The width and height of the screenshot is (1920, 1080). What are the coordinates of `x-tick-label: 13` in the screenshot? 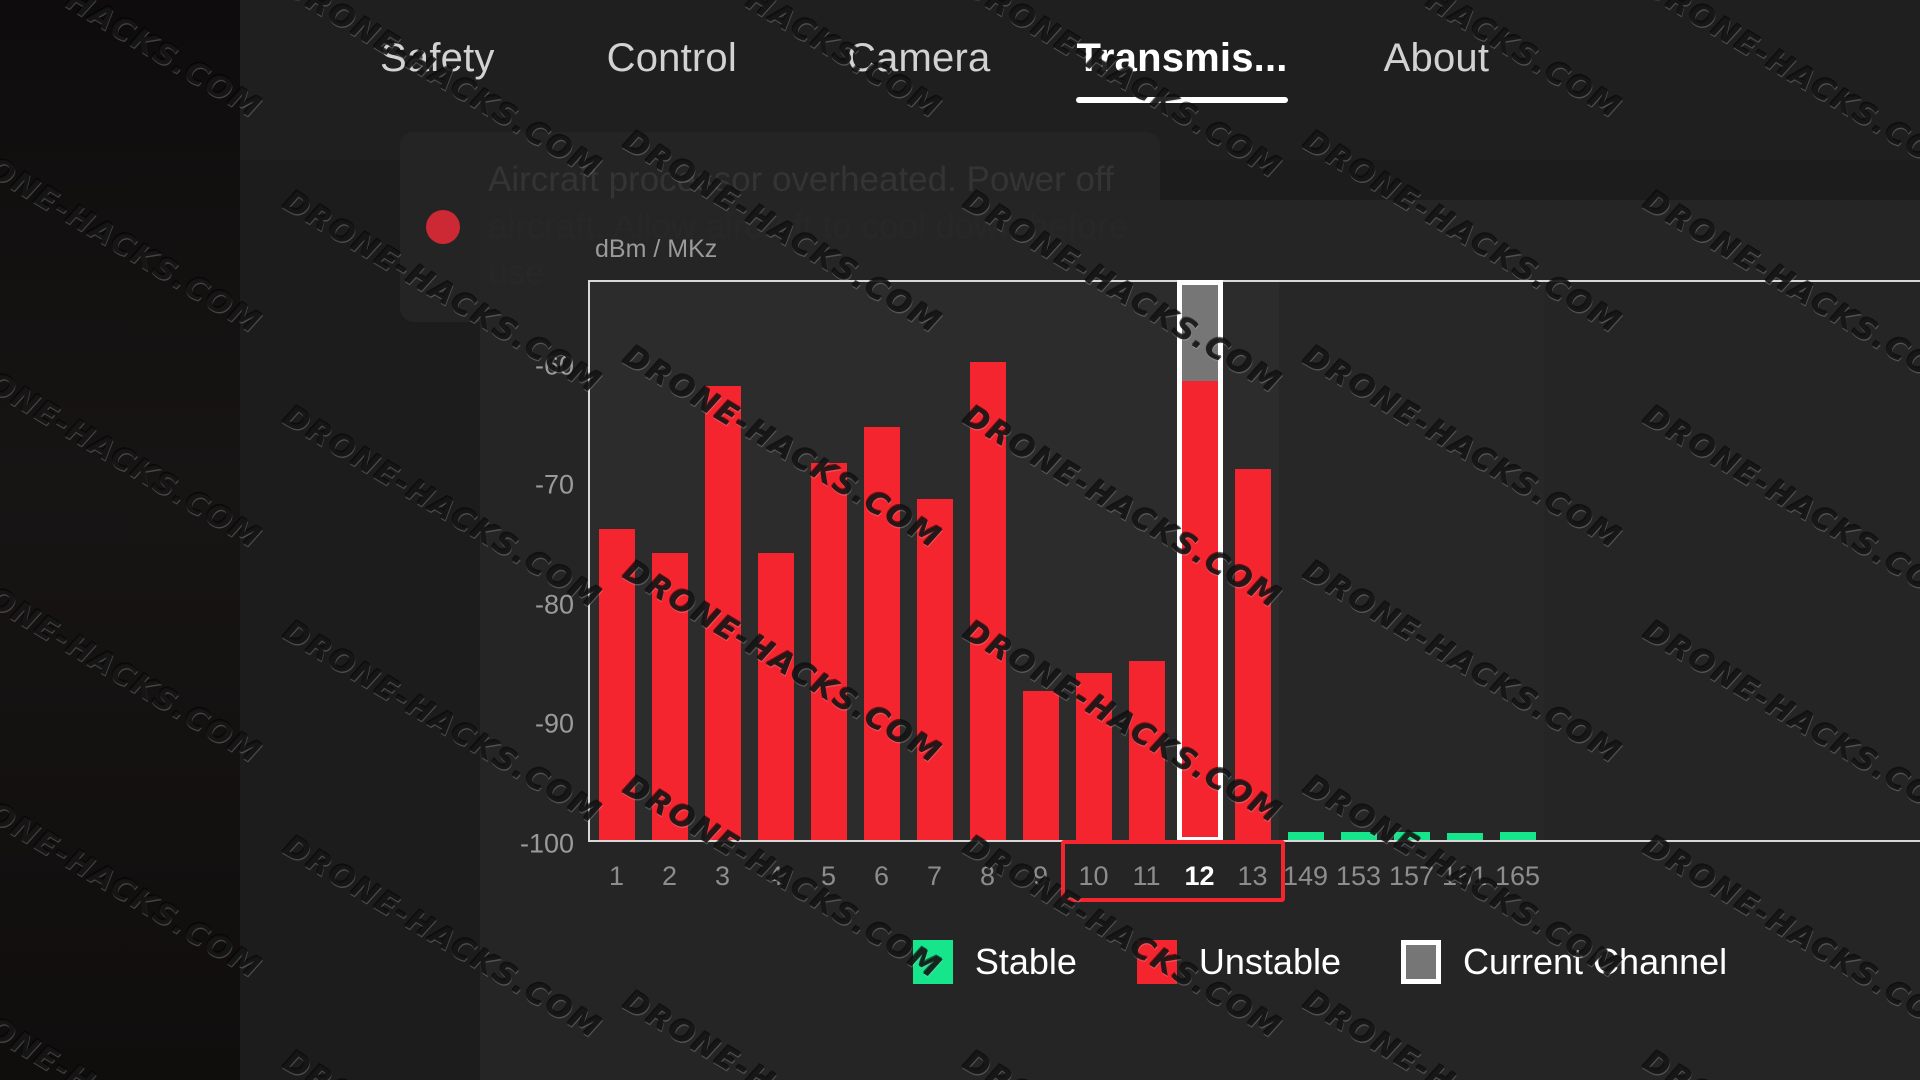 It's located at (1252, 876).